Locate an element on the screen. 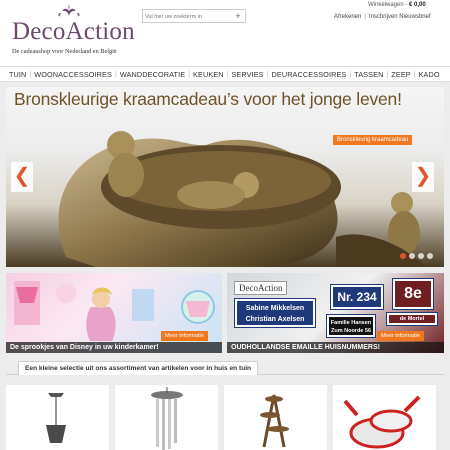 This screenshot has width=450, height=450. plate-text: Nr. 234 is located at coordinates (357, 297).